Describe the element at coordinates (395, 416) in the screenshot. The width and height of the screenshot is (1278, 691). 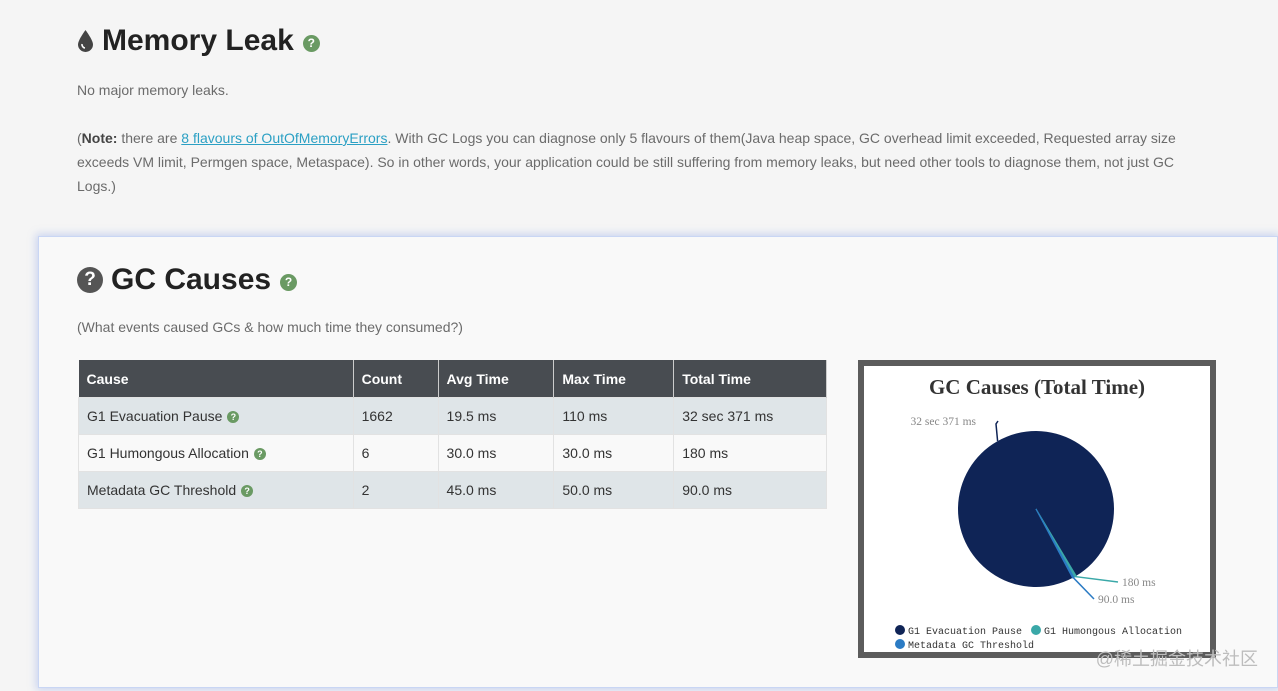
I see `count-cell: 1662` at that location.